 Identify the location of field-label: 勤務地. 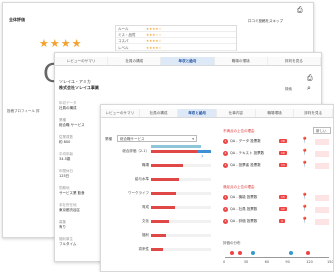
(64, 188).